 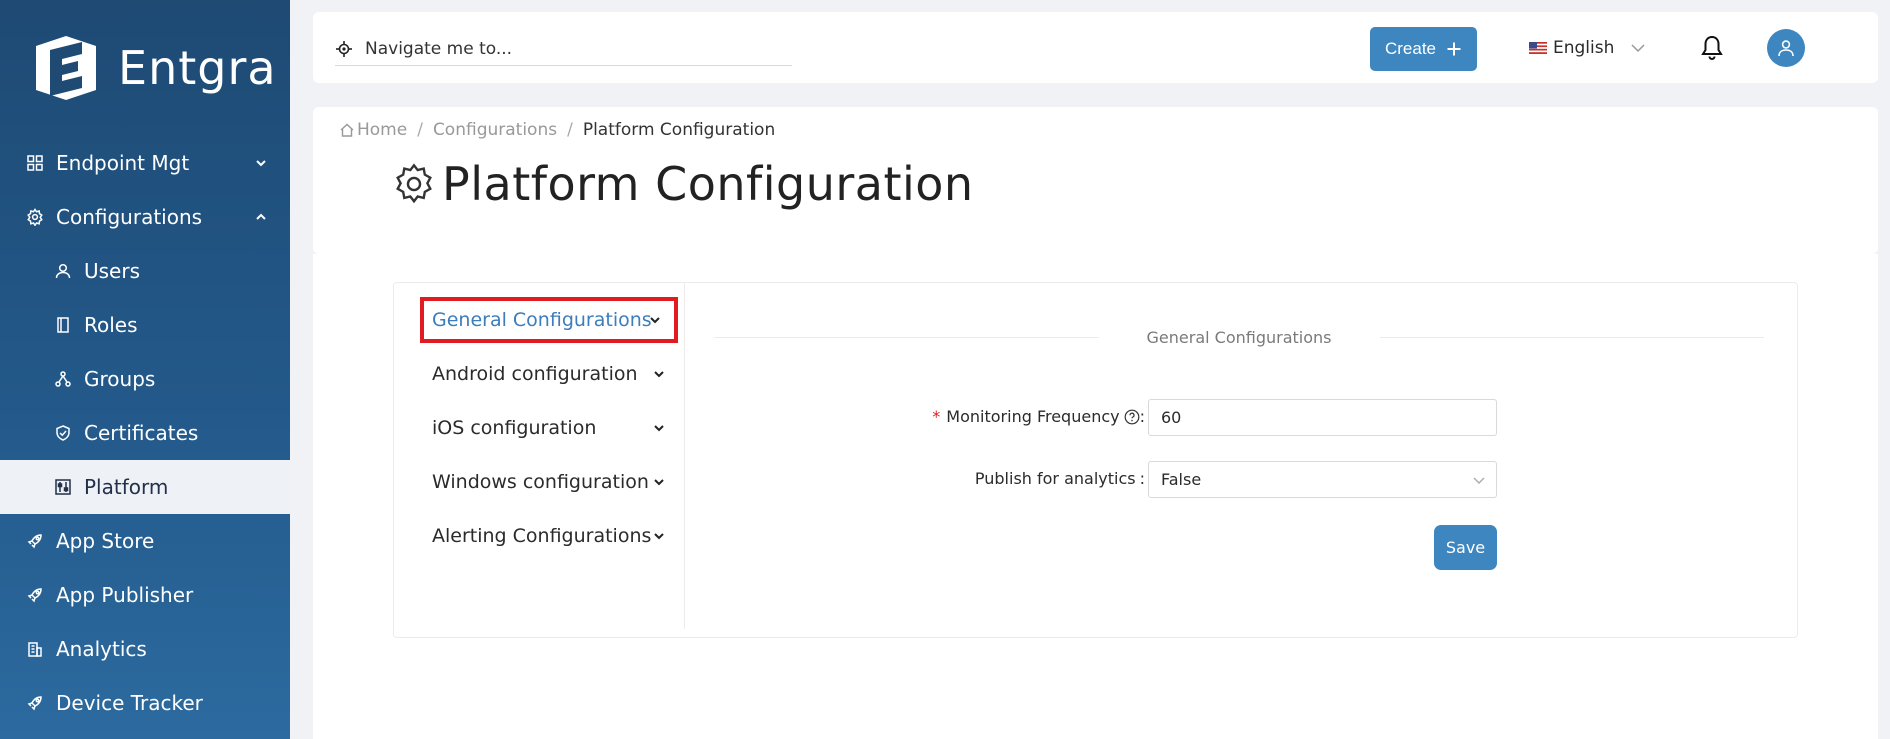 I want to click on menu-item-label: Windows configuration, so click(x=540, y=482).